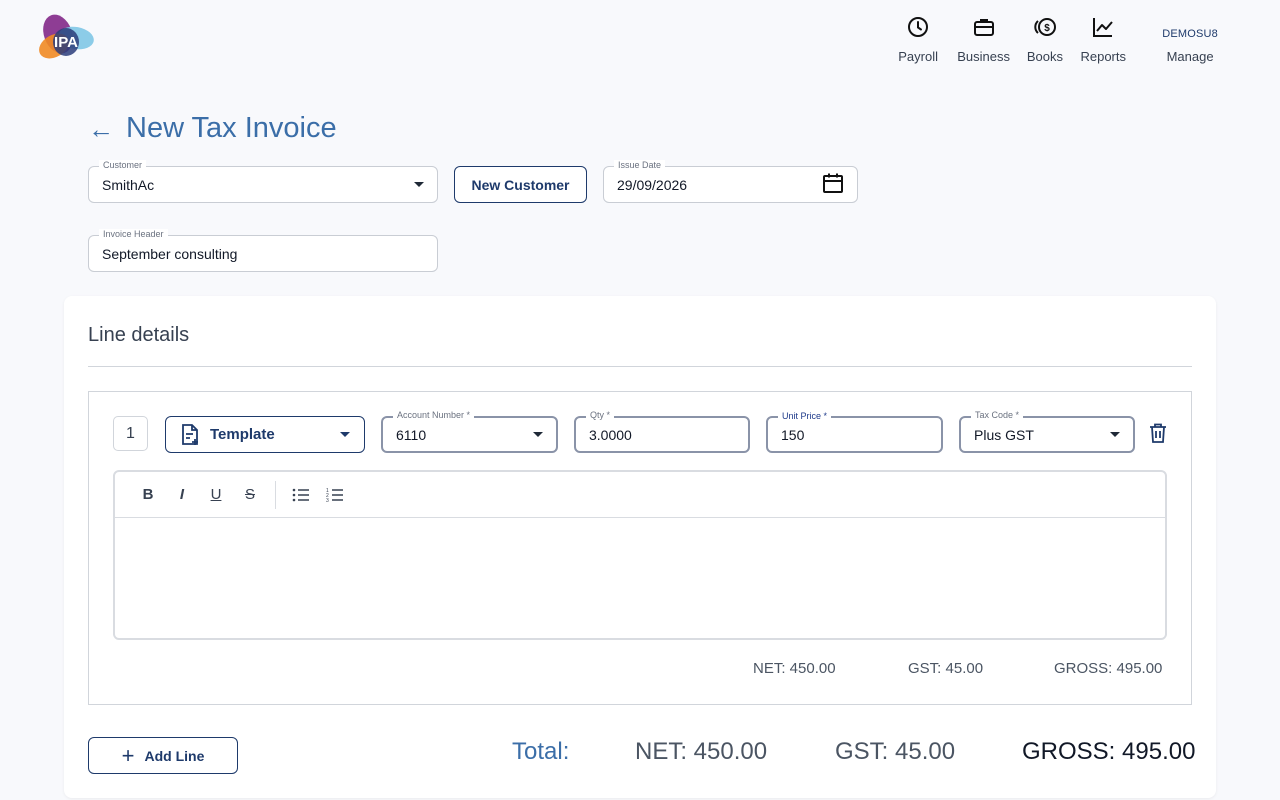 The image size is (1280, 800). I want to click on line-gross: GROSS: 495.00, so click(1108, 668).